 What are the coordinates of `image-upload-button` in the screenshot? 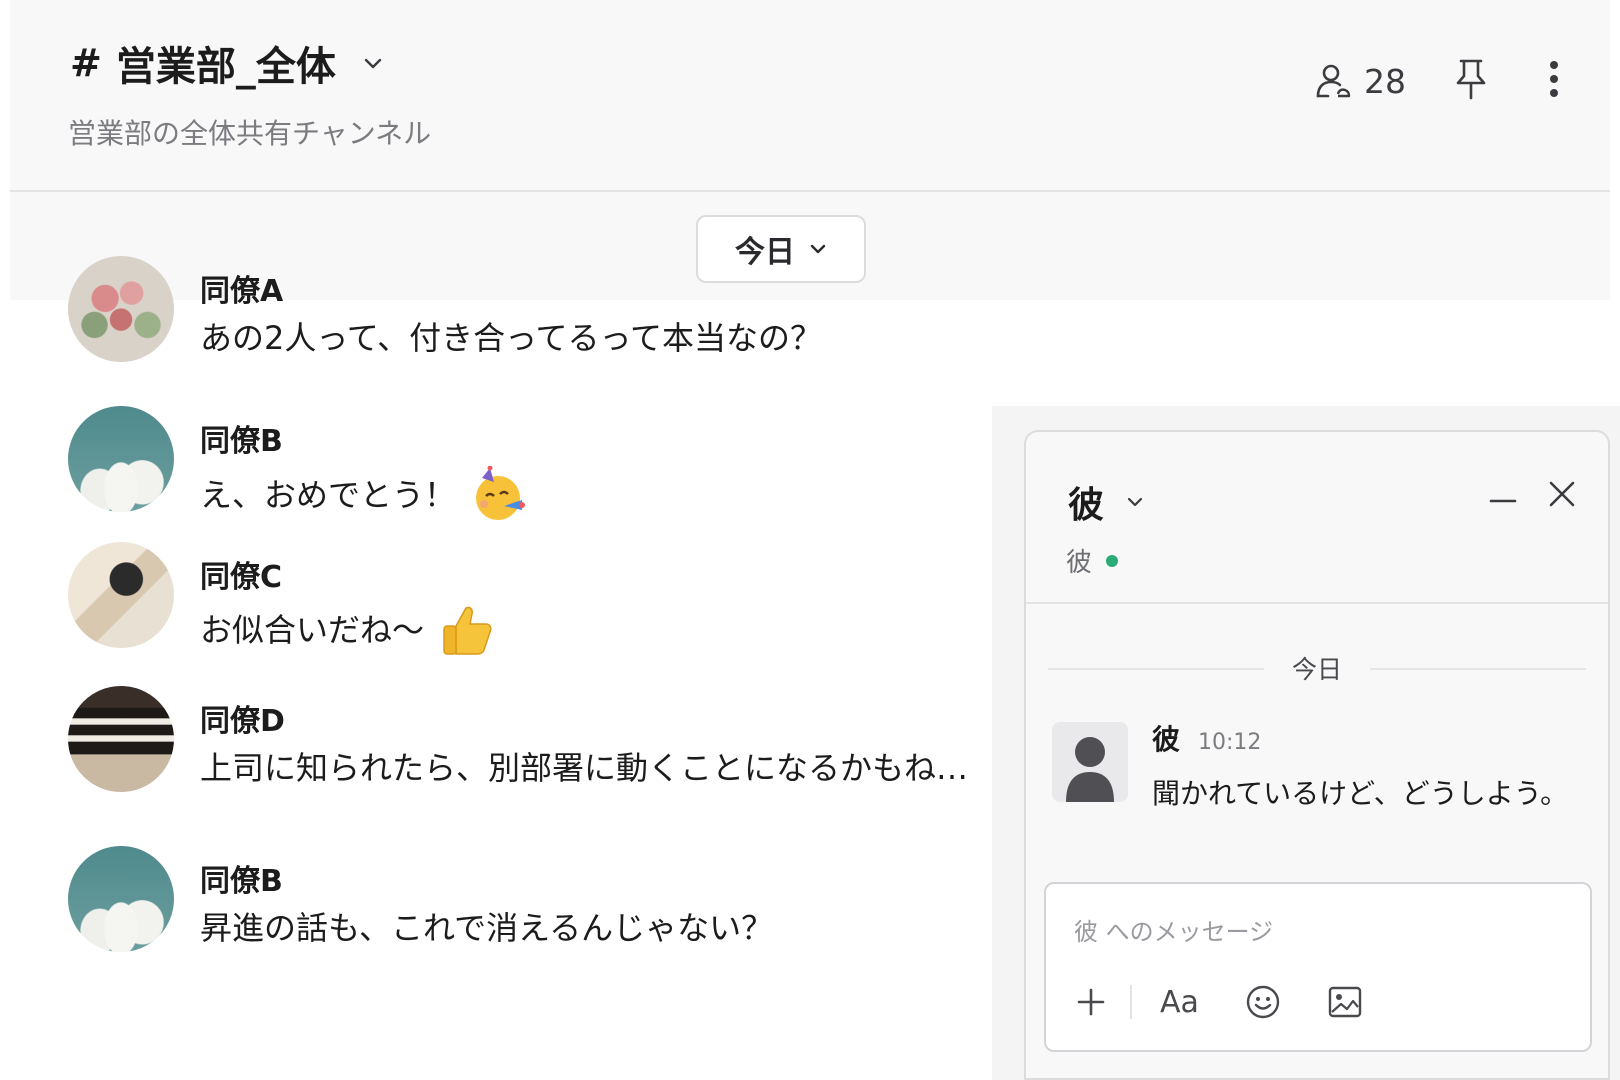 It's located at (1345, 1002).